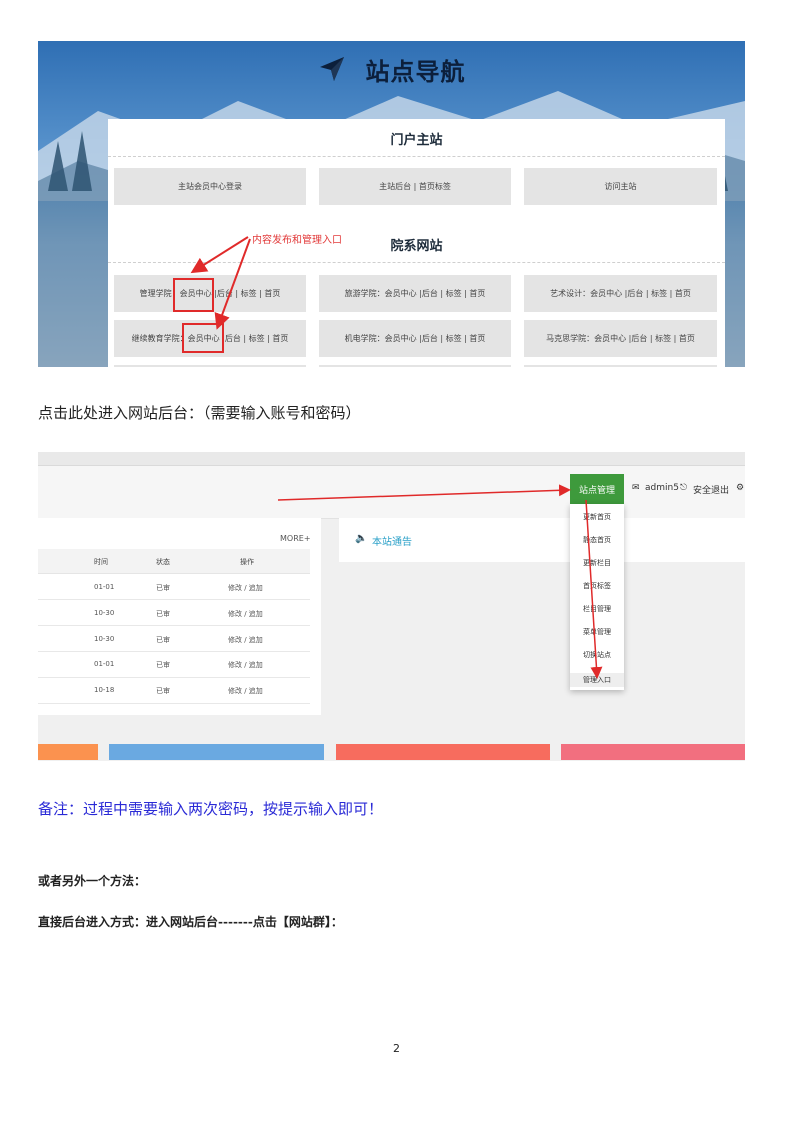  Describe the element at coordinates (92, 881) in the screenshot. I see `alt-method-heading: 或者另外一个方法：` at that location.